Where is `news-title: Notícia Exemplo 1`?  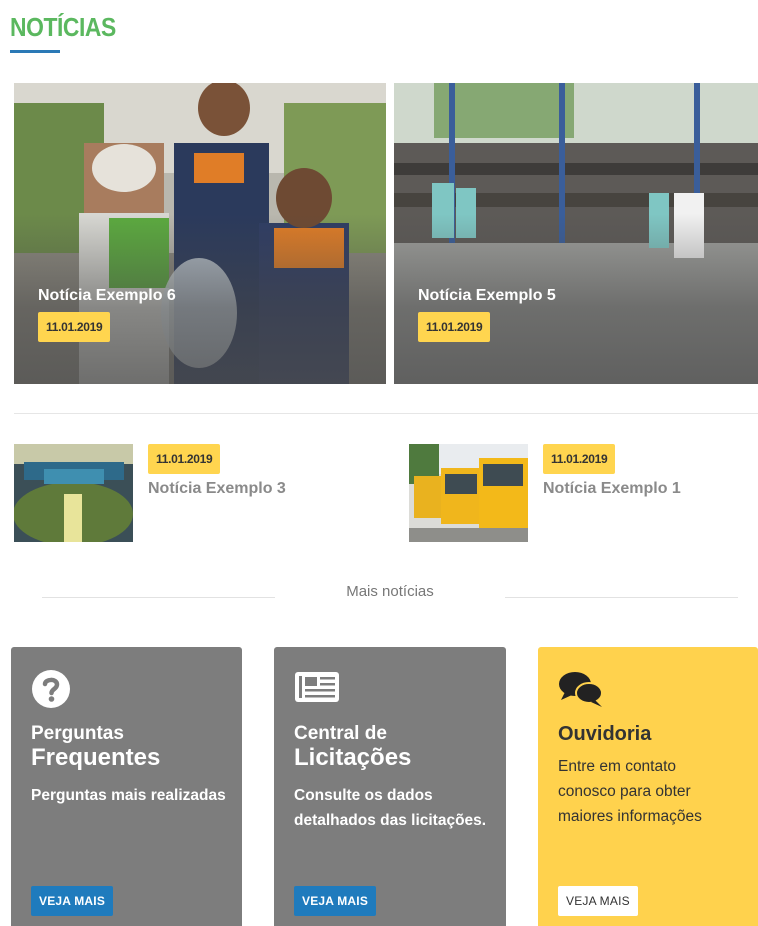 news-title: Notícia Exemplo 1 is located at coordinates (612, 489).